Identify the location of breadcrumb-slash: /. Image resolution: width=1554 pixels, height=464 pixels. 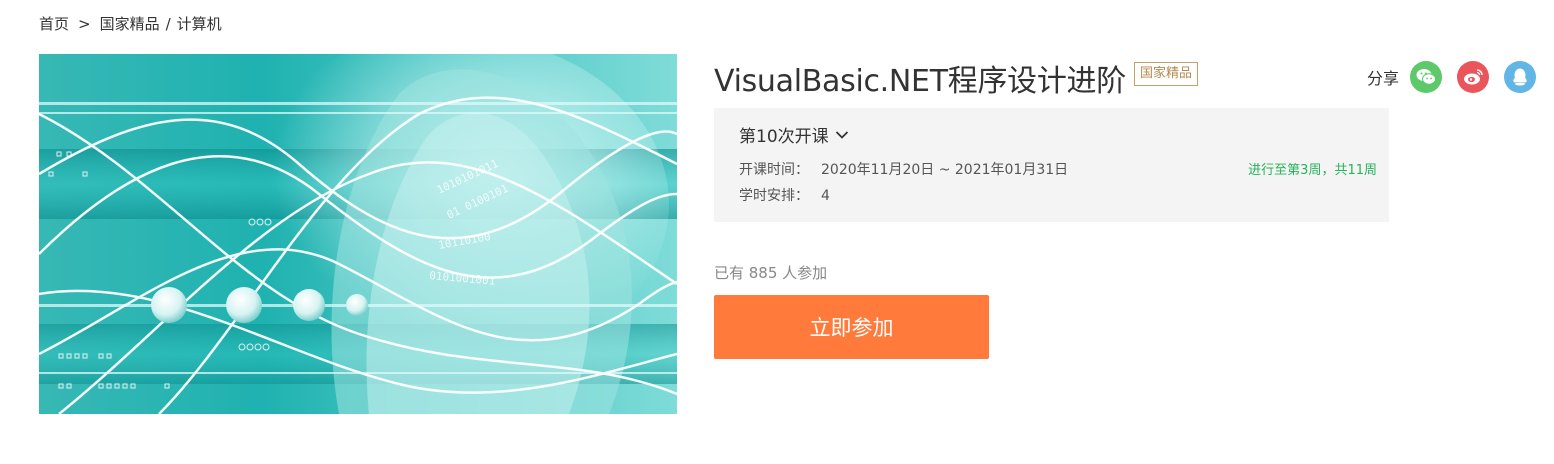
(168, 23).